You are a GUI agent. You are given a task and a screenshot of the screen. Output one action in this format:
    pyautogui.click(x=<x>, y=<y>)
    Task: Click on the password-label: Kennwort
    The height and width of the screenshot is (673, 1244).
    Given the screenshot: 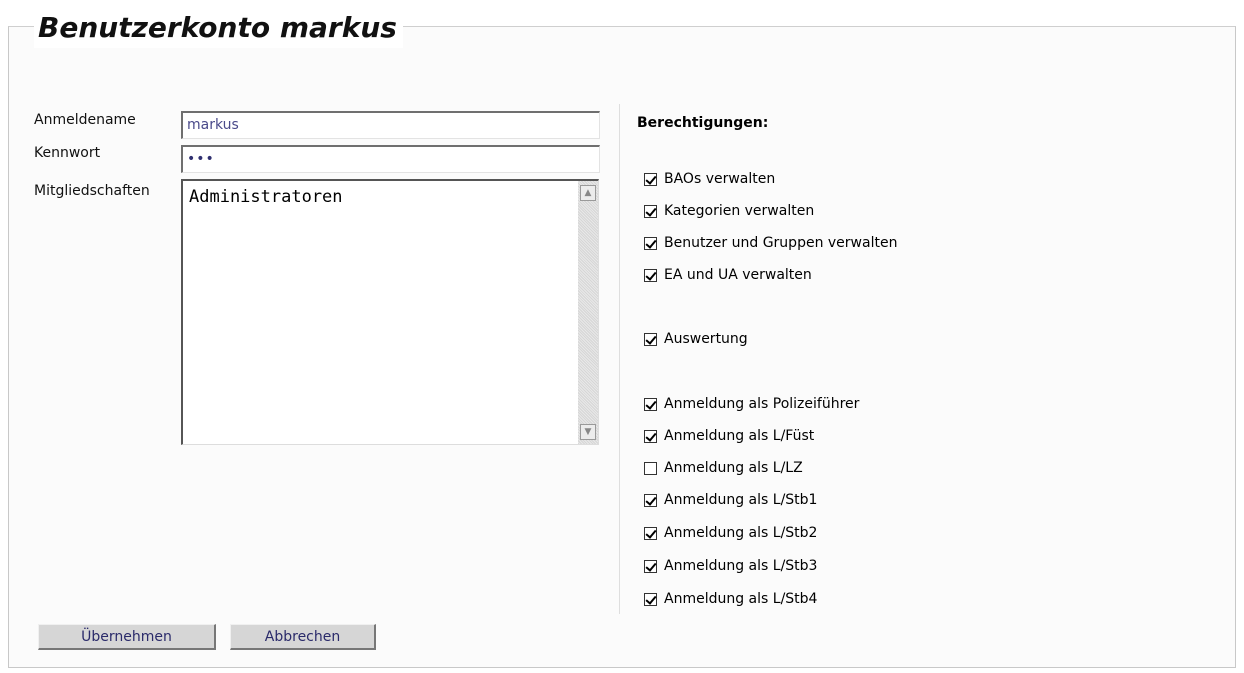 What is the action you would take?
    pyautogui.click(x=67, y=153)
    